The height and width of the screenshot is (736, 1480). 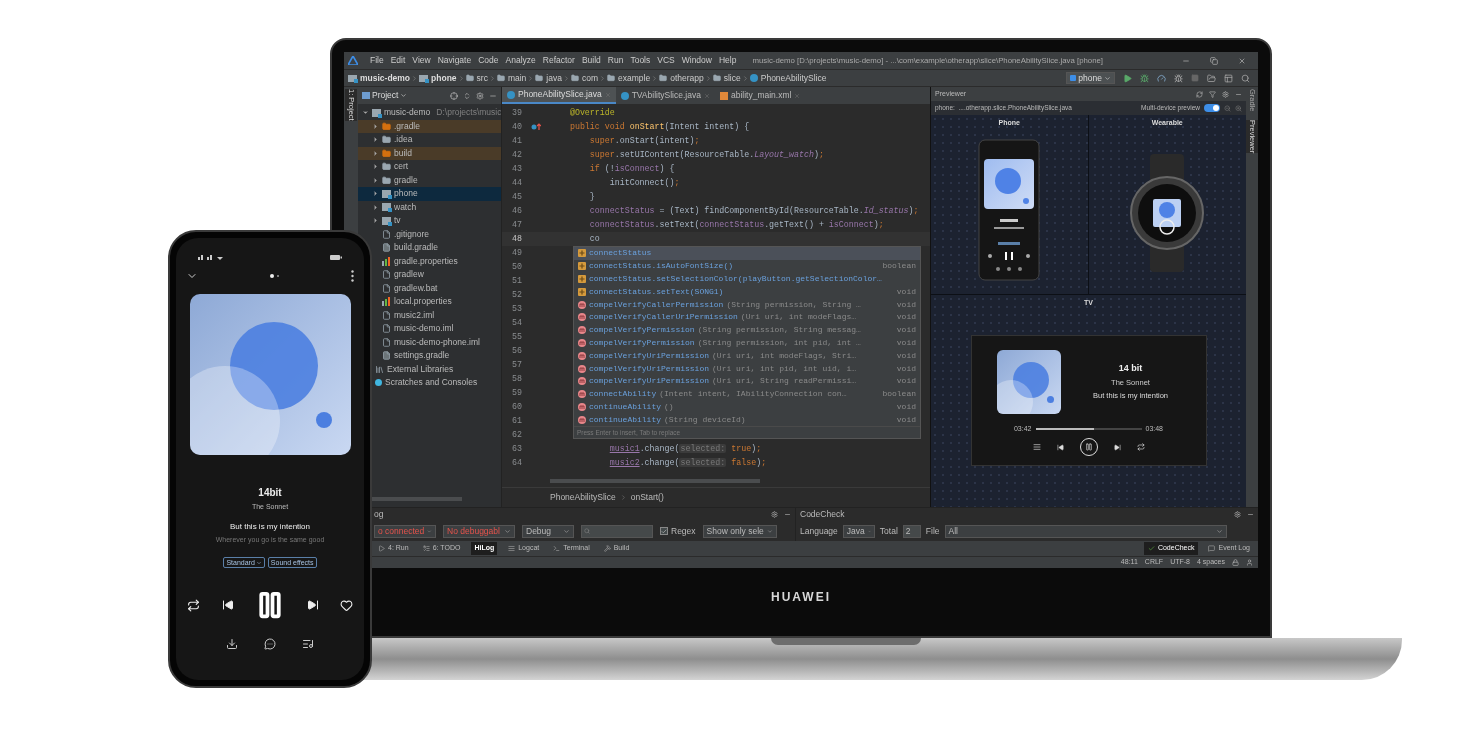 What do you see at coordinates (410, 248) in the screenshot?
I see `tree-item: build.gradle` at bounding box center [410, 248].